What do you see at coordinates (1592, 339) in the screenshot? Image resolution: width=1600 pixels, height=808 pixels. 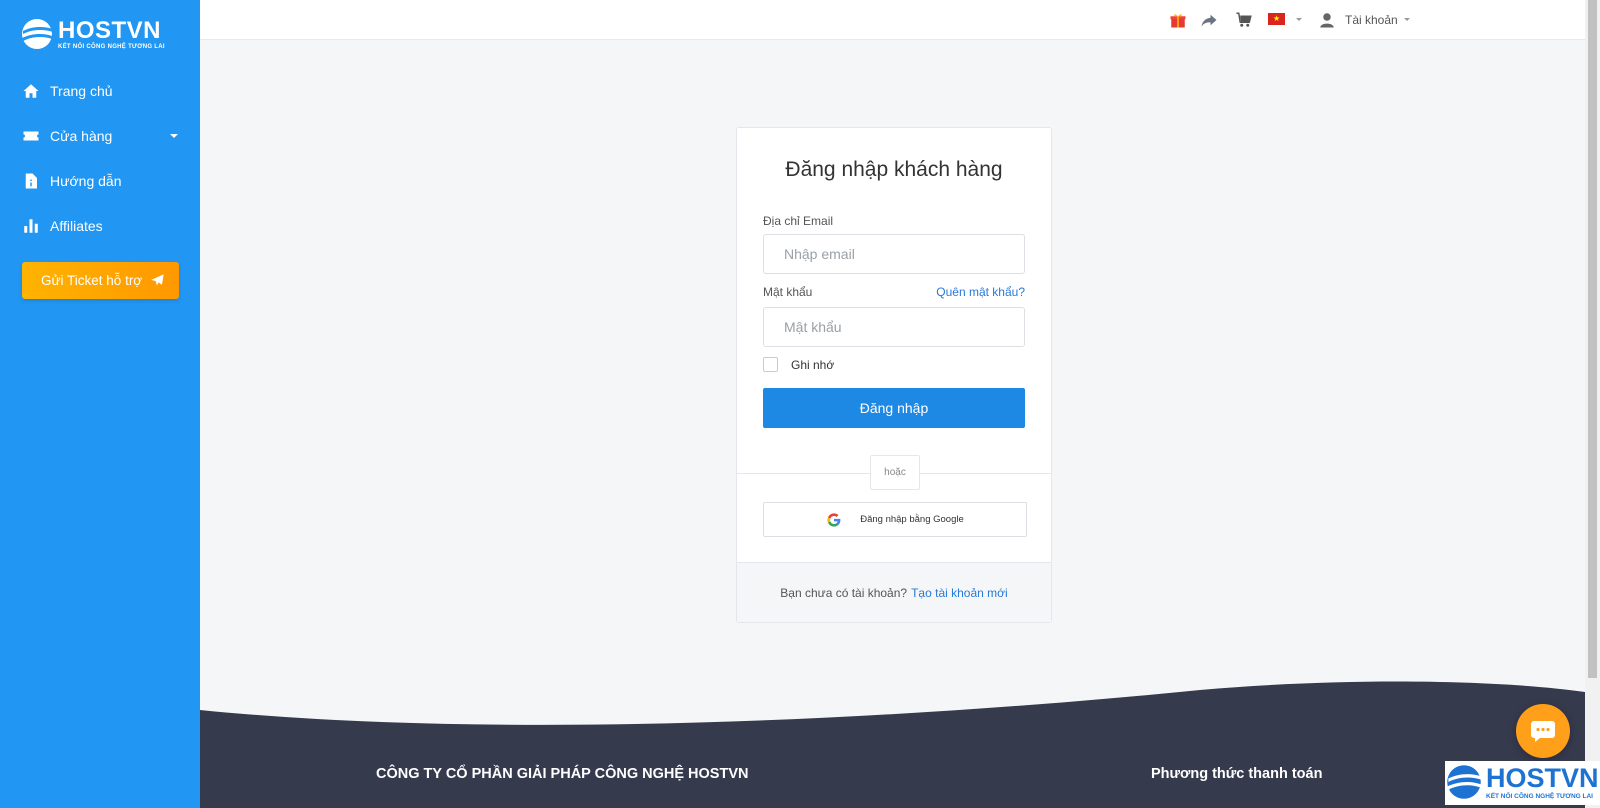 I see `scrollbar-thumb` at bounding box center [1592, 339].